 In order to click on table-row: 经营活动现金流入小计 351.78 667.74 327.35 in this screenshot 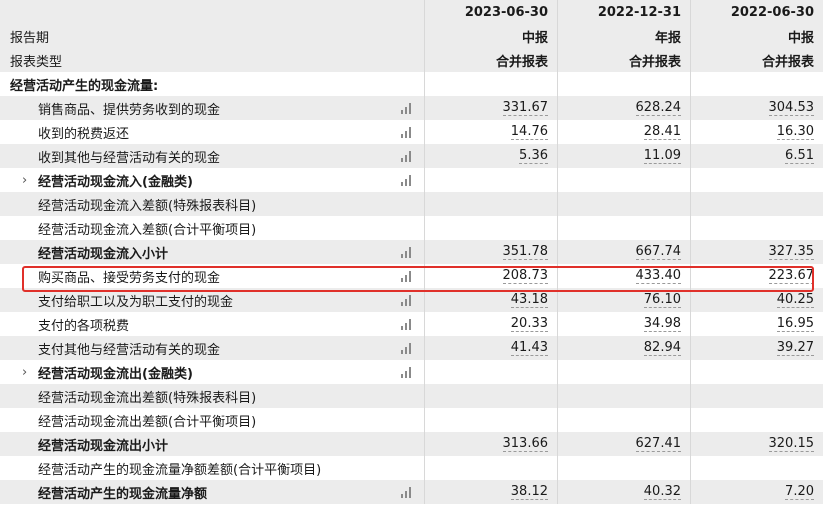, I will do `click(411, 252)`.